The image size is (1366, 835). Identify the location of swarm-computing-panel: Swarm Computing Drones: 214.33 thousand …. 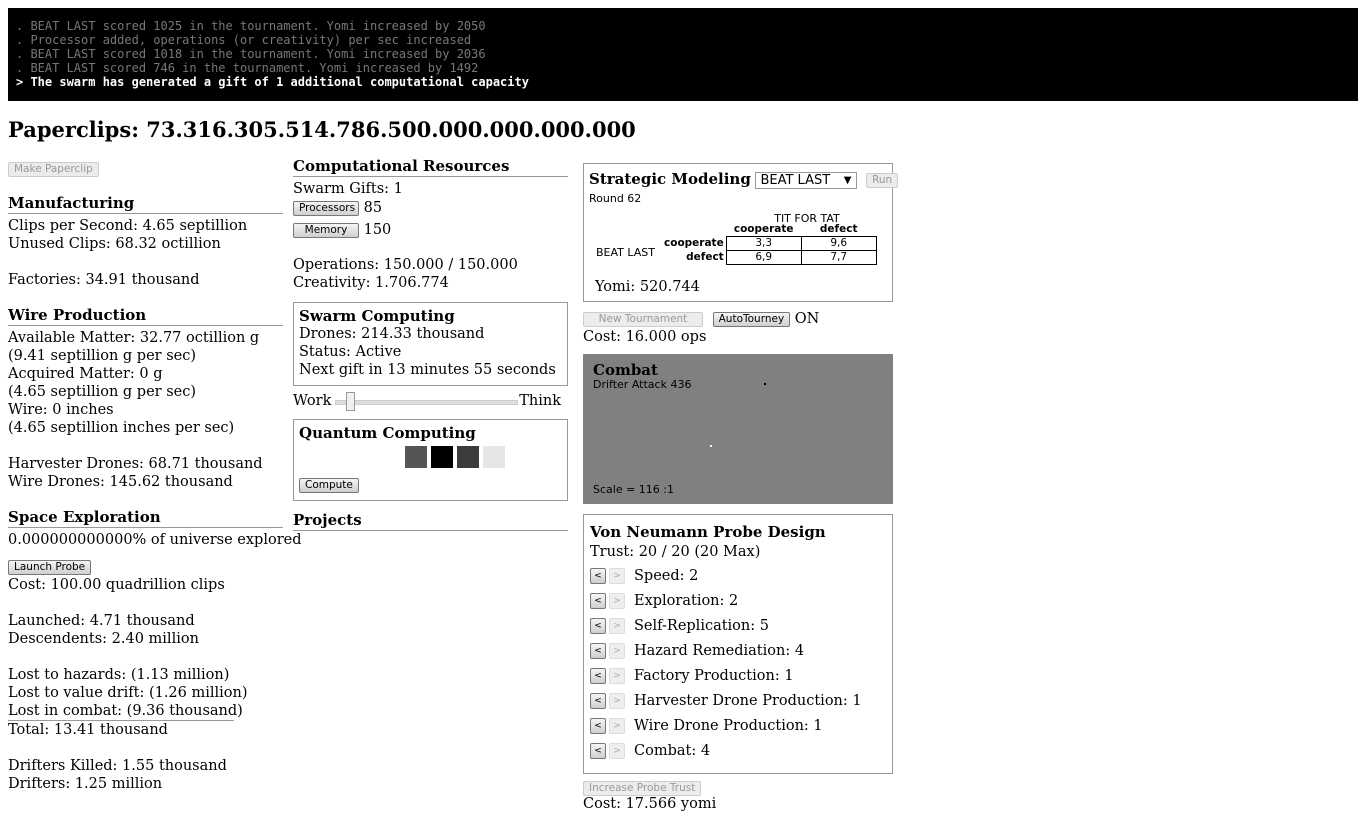
(430, 344).